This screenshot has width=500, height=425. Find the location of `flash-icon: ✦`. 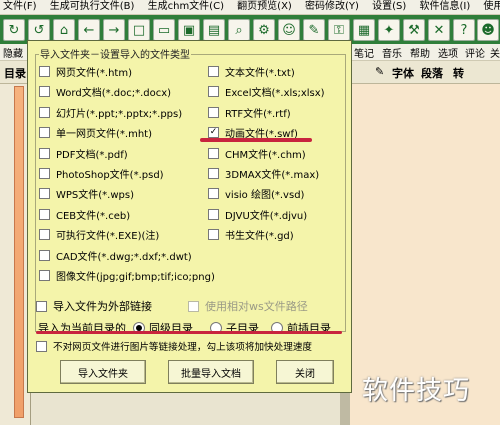

flash-icon: ✦ is located at coordinates (389, 30).